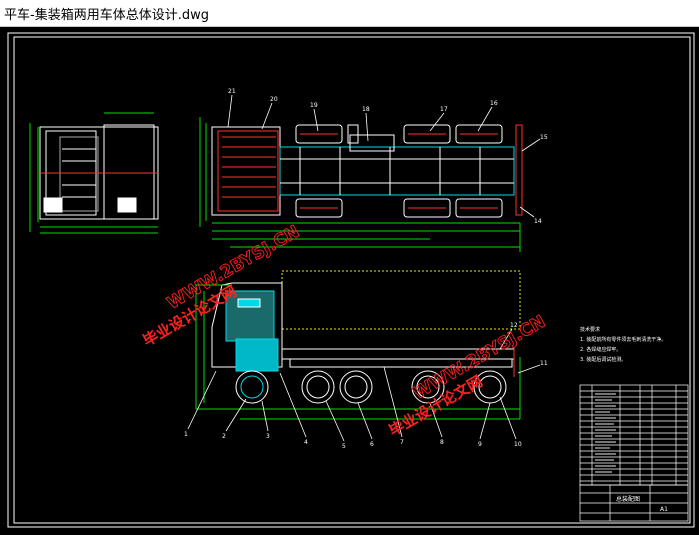 Image resolution: width=699 pixels, height=535 pixels. What do you see at coordinates (314, 105) in the screenshot?
I see `callout-19: 19` at bounding box center [314, 105].